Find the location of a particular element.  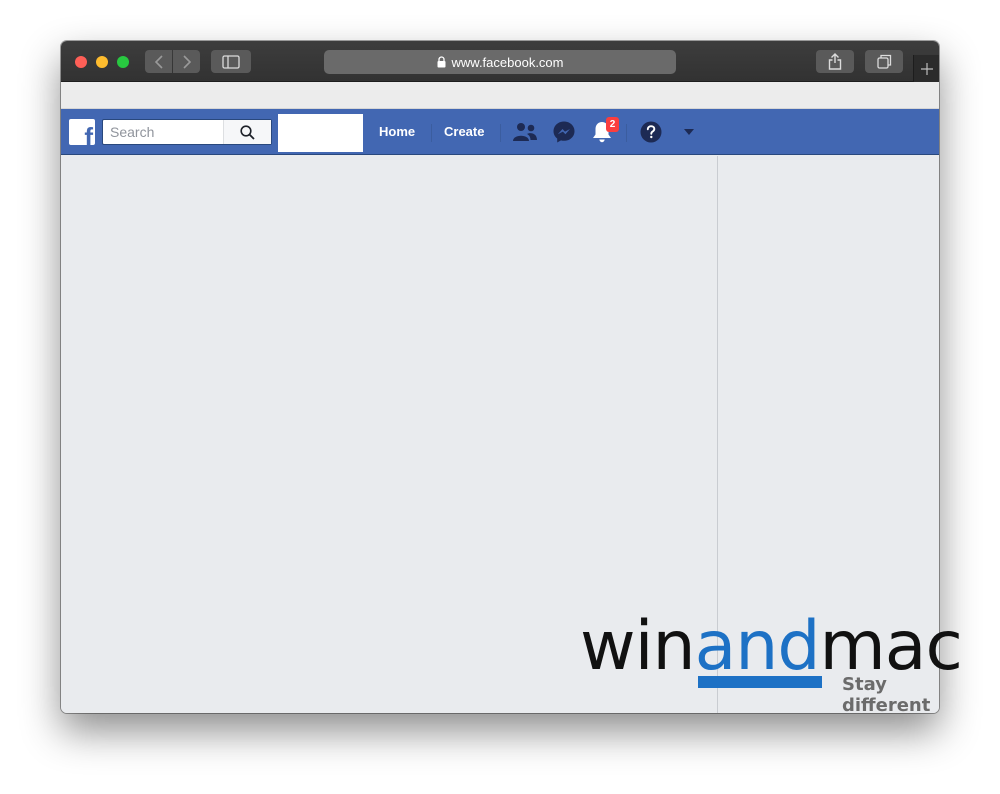

close-window-button is located at coordinates (81, 62).